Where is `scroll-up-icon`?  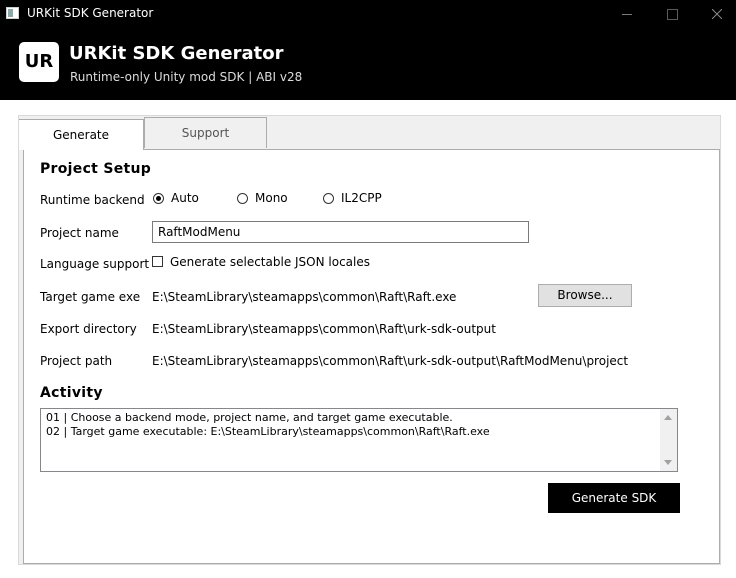 scroll-up-icon is located at coordinates (668, 417).